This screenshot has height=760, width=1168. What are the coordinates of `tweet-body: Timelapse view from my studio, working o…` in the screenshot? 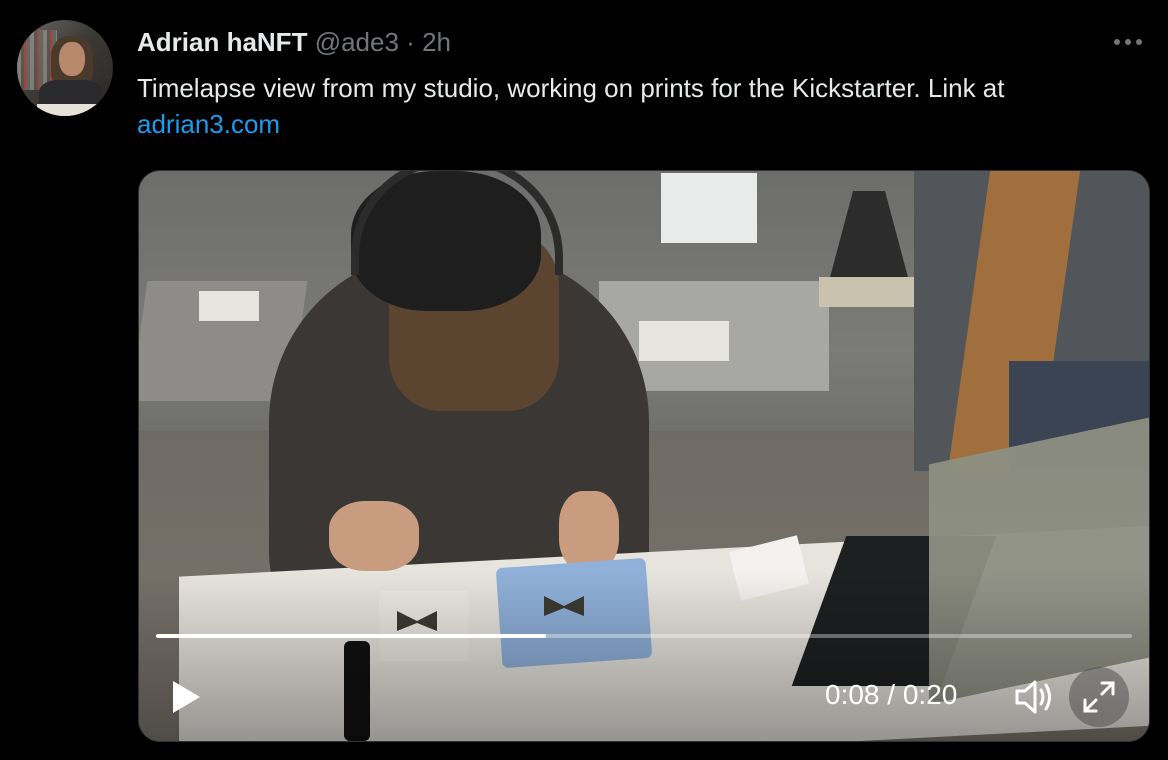 It's located at (571, 88).